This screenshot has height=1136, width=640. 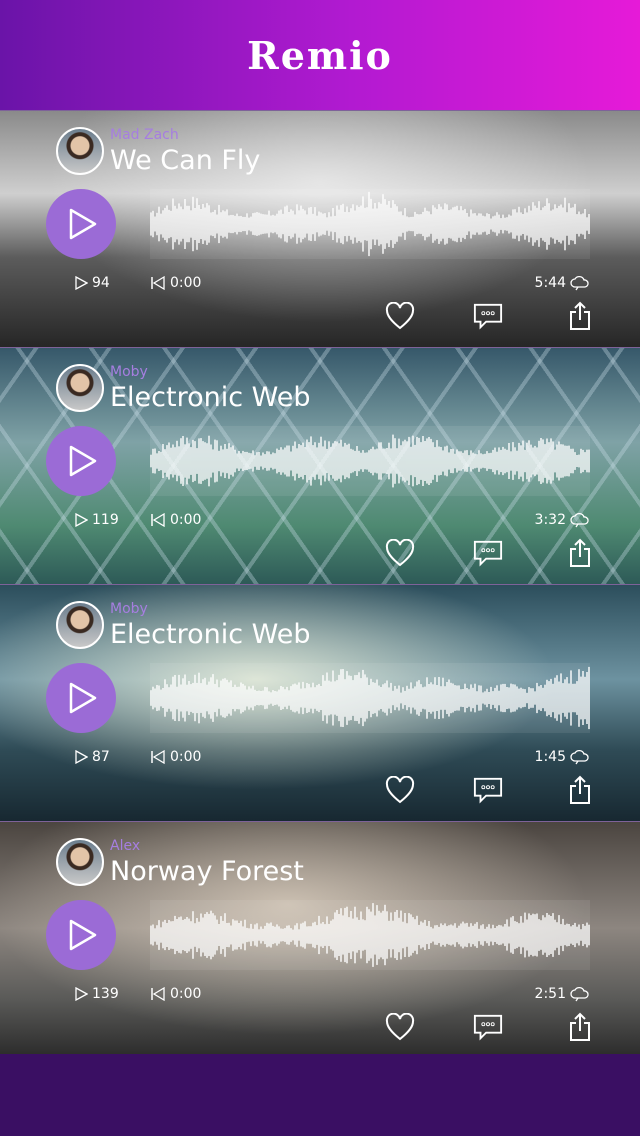 I want to click on artist-name: Mad Zach, so click(x=144, y=135).